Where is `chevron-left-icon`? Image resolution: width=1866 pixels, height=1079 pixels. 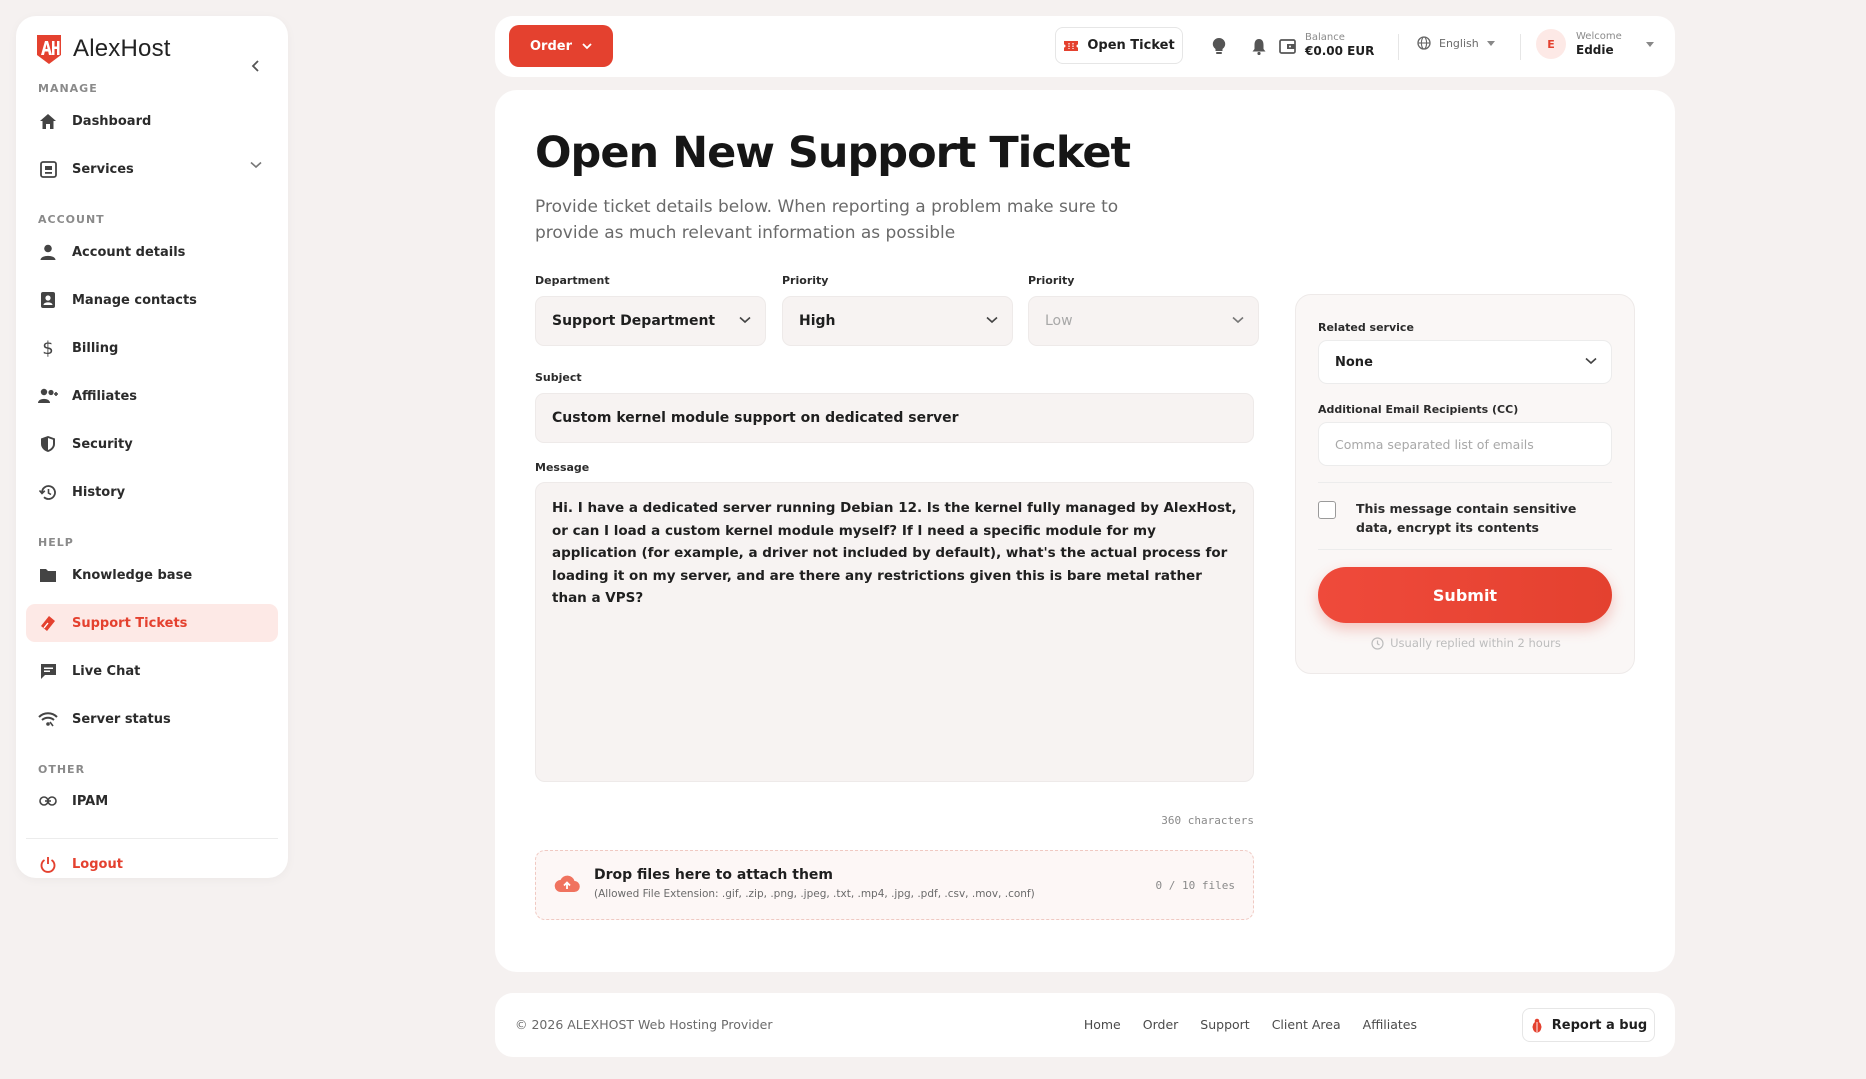 chevron-left-icon is located at coordinates (255, 66).